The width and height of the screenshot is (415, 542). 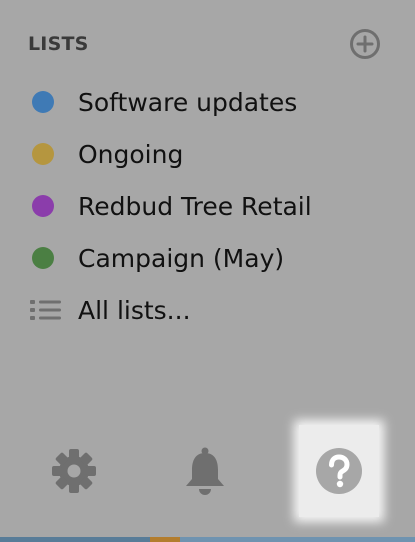 I want to click on lists-title: LISTS, so click(x=58, y=44).